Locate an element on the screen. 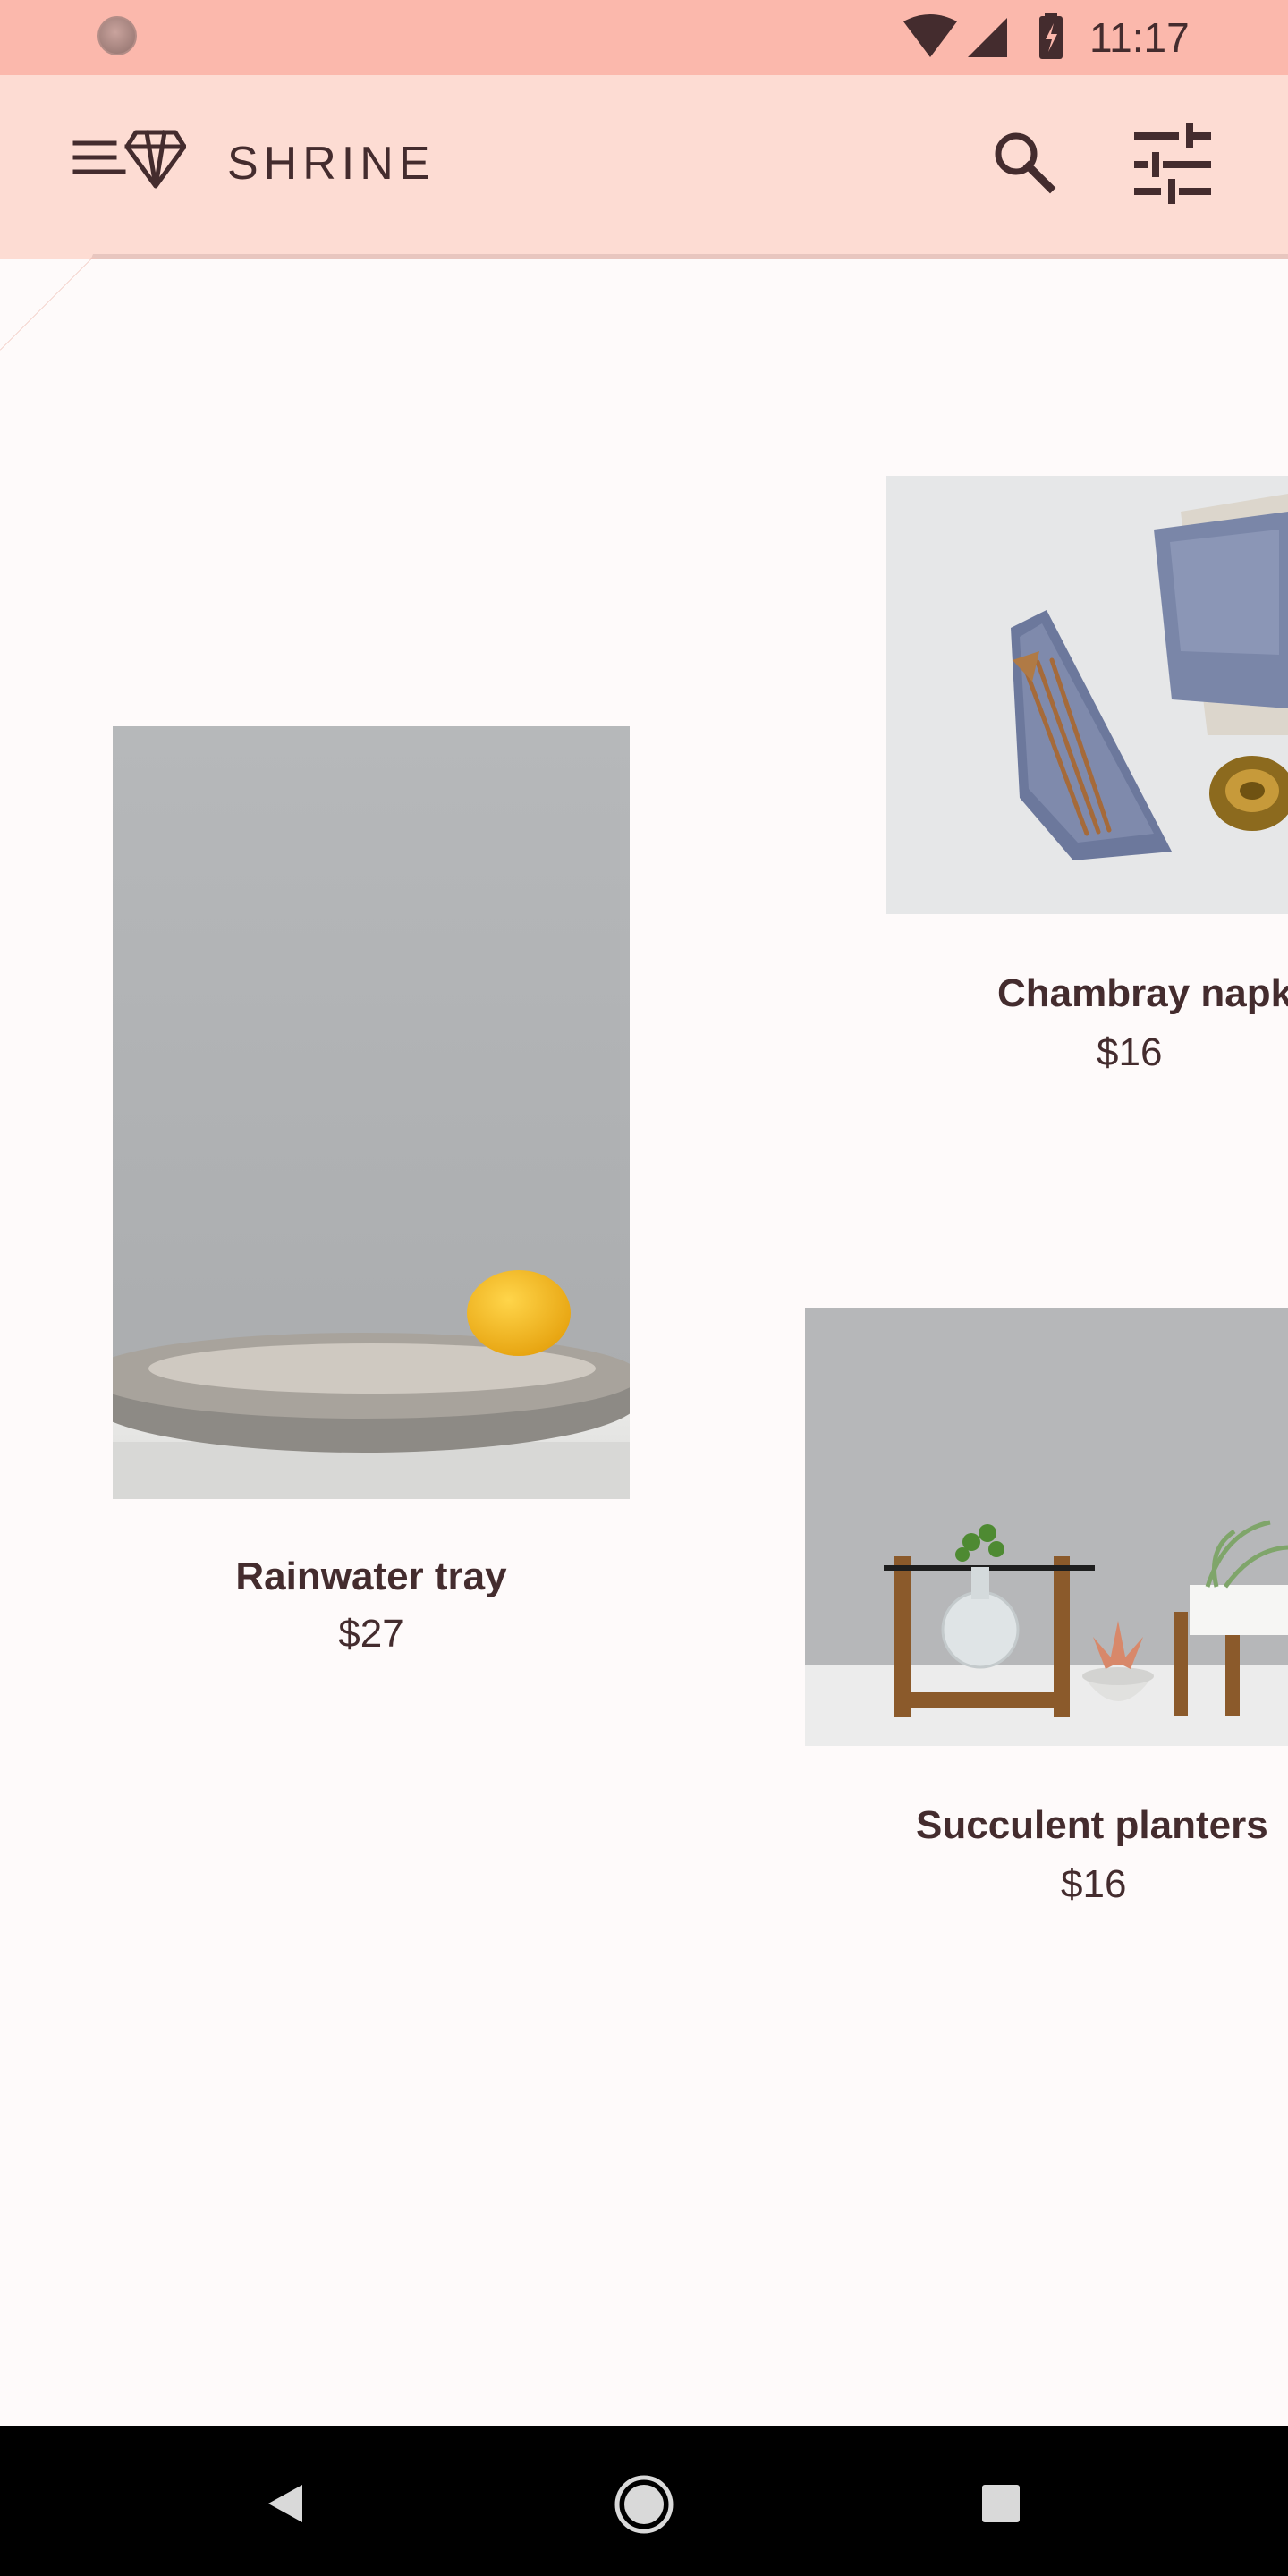 The height and width of the screenshot is (2576, 1288). back-icon is located at coordinates (285, 2503).